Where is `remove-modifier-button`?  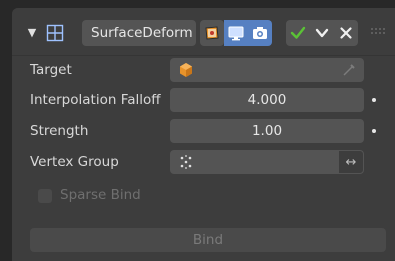 remove-modifier-button is located at coordinates (346, 33).